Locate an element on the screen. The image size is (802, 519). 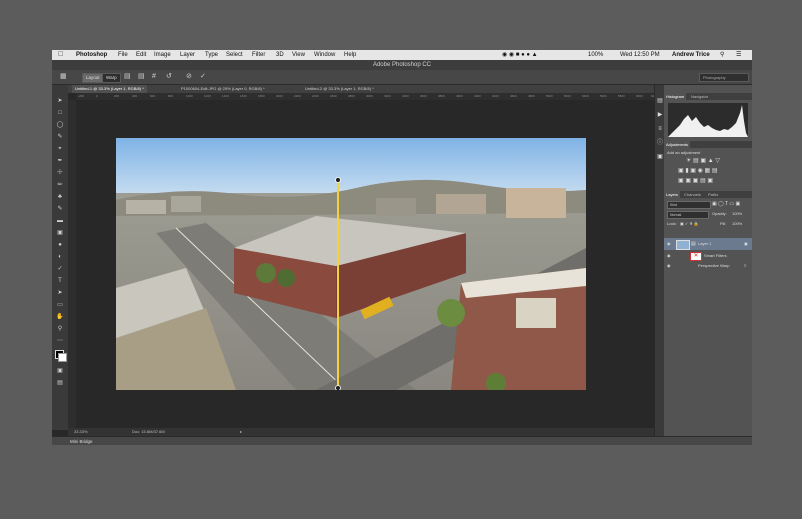
path-selection-tool-icon: ➤ is located at coordinates (60, 293).